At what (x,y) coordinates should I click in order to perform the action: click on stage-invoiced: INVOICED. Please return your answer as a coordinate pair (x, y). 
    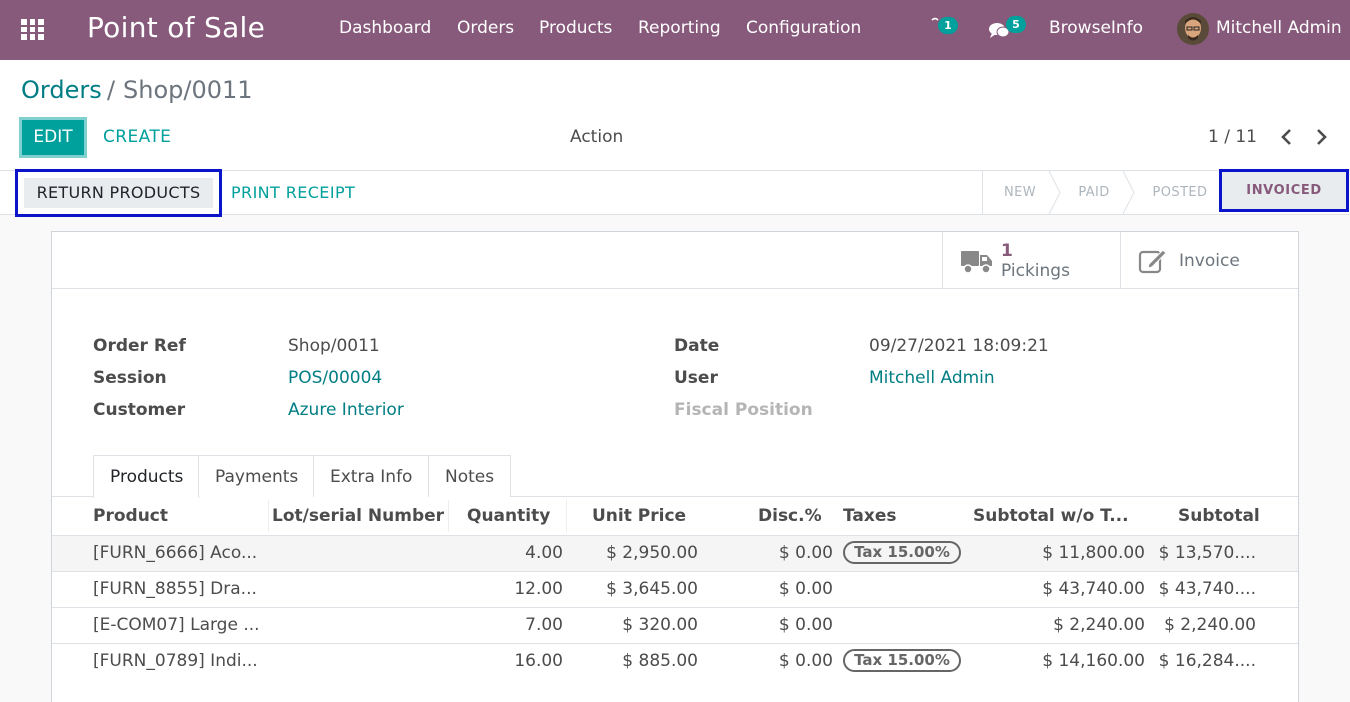
    Looking at the image, I should click on (1284, 190).